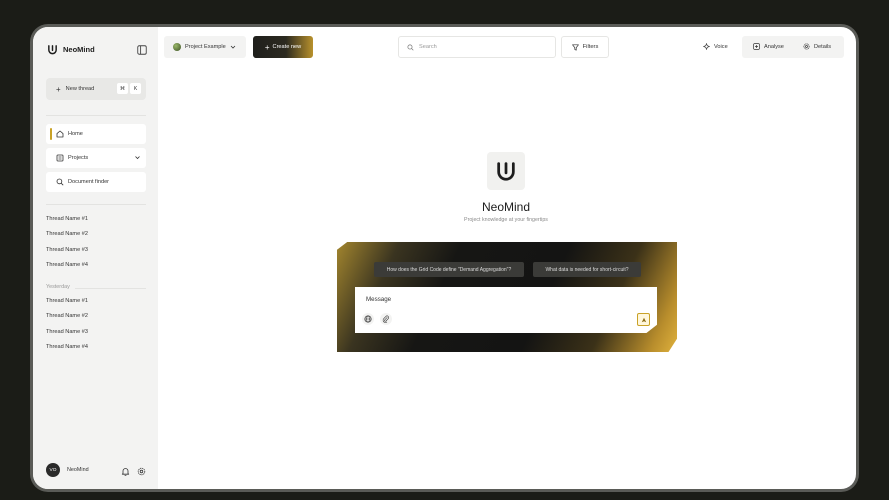 The width and height of the screenshot is (889, 500). I want to click on analyse-label: Analyse, so click(774, 46).